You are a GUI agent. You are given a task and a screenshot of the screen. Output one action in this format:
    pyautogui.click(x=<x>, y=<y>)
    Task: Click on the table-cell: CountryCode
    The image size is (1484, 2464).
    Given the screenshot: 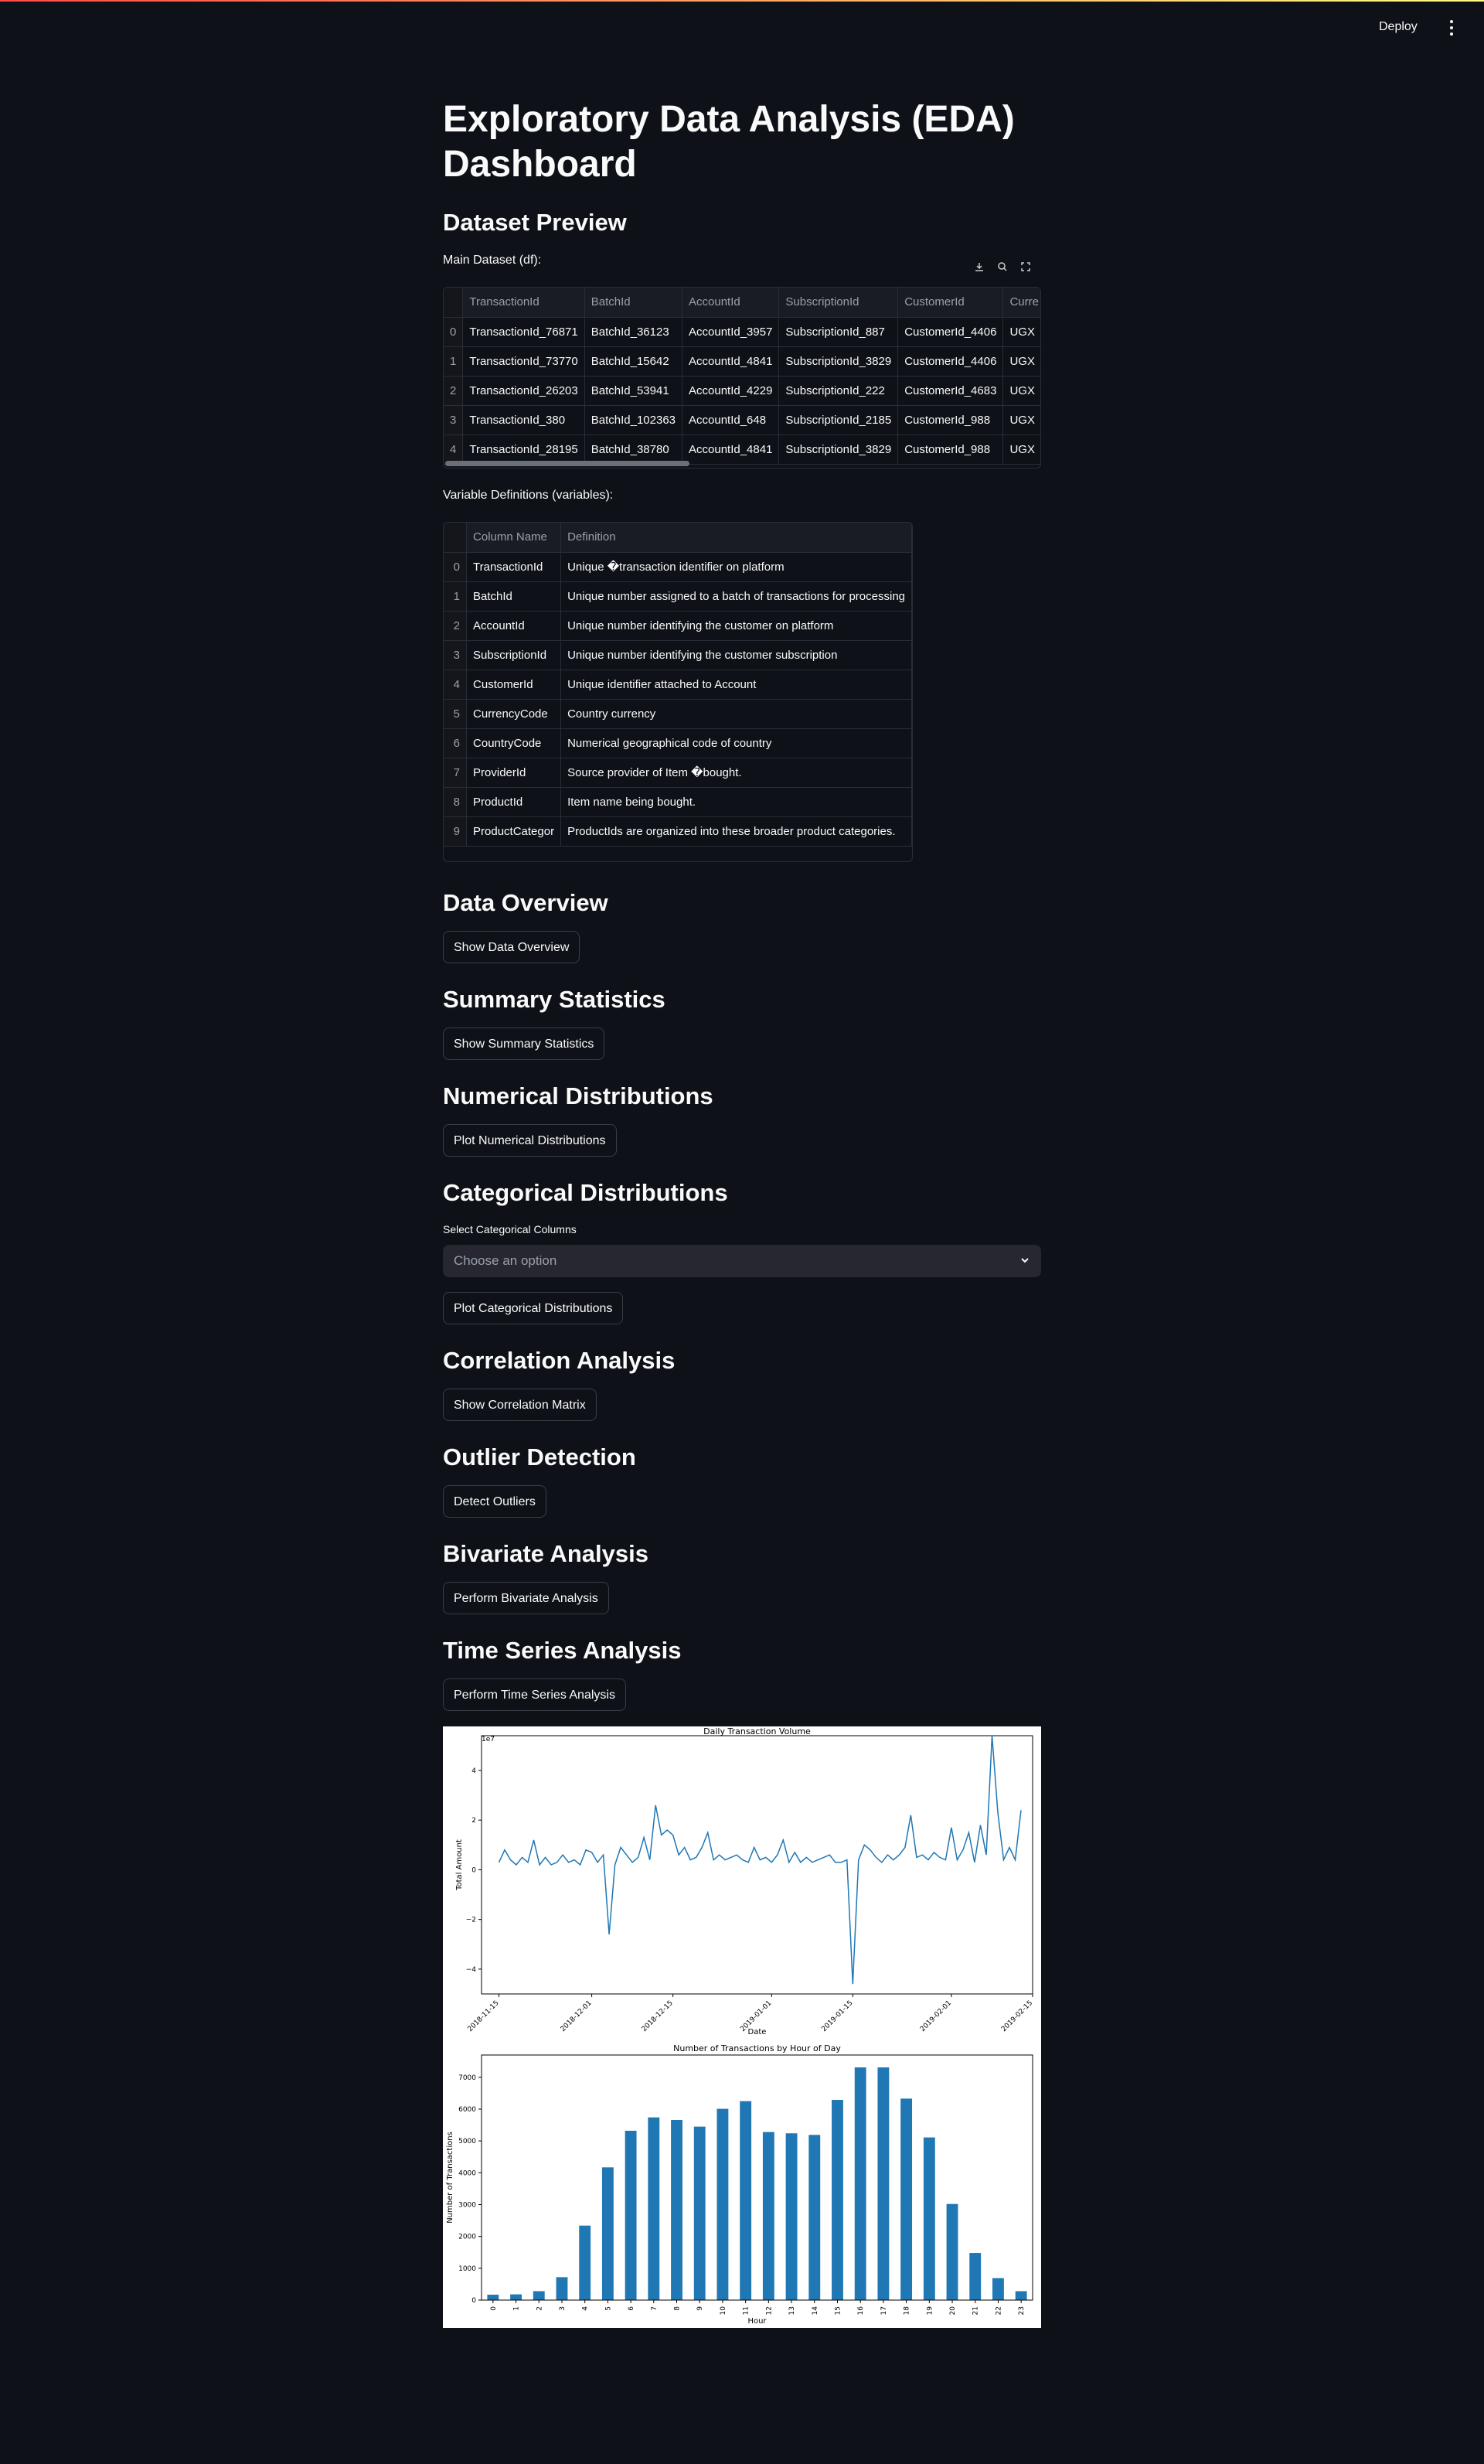 What is the action you would take?
    pyautogui.click(x=514, y=743)
    